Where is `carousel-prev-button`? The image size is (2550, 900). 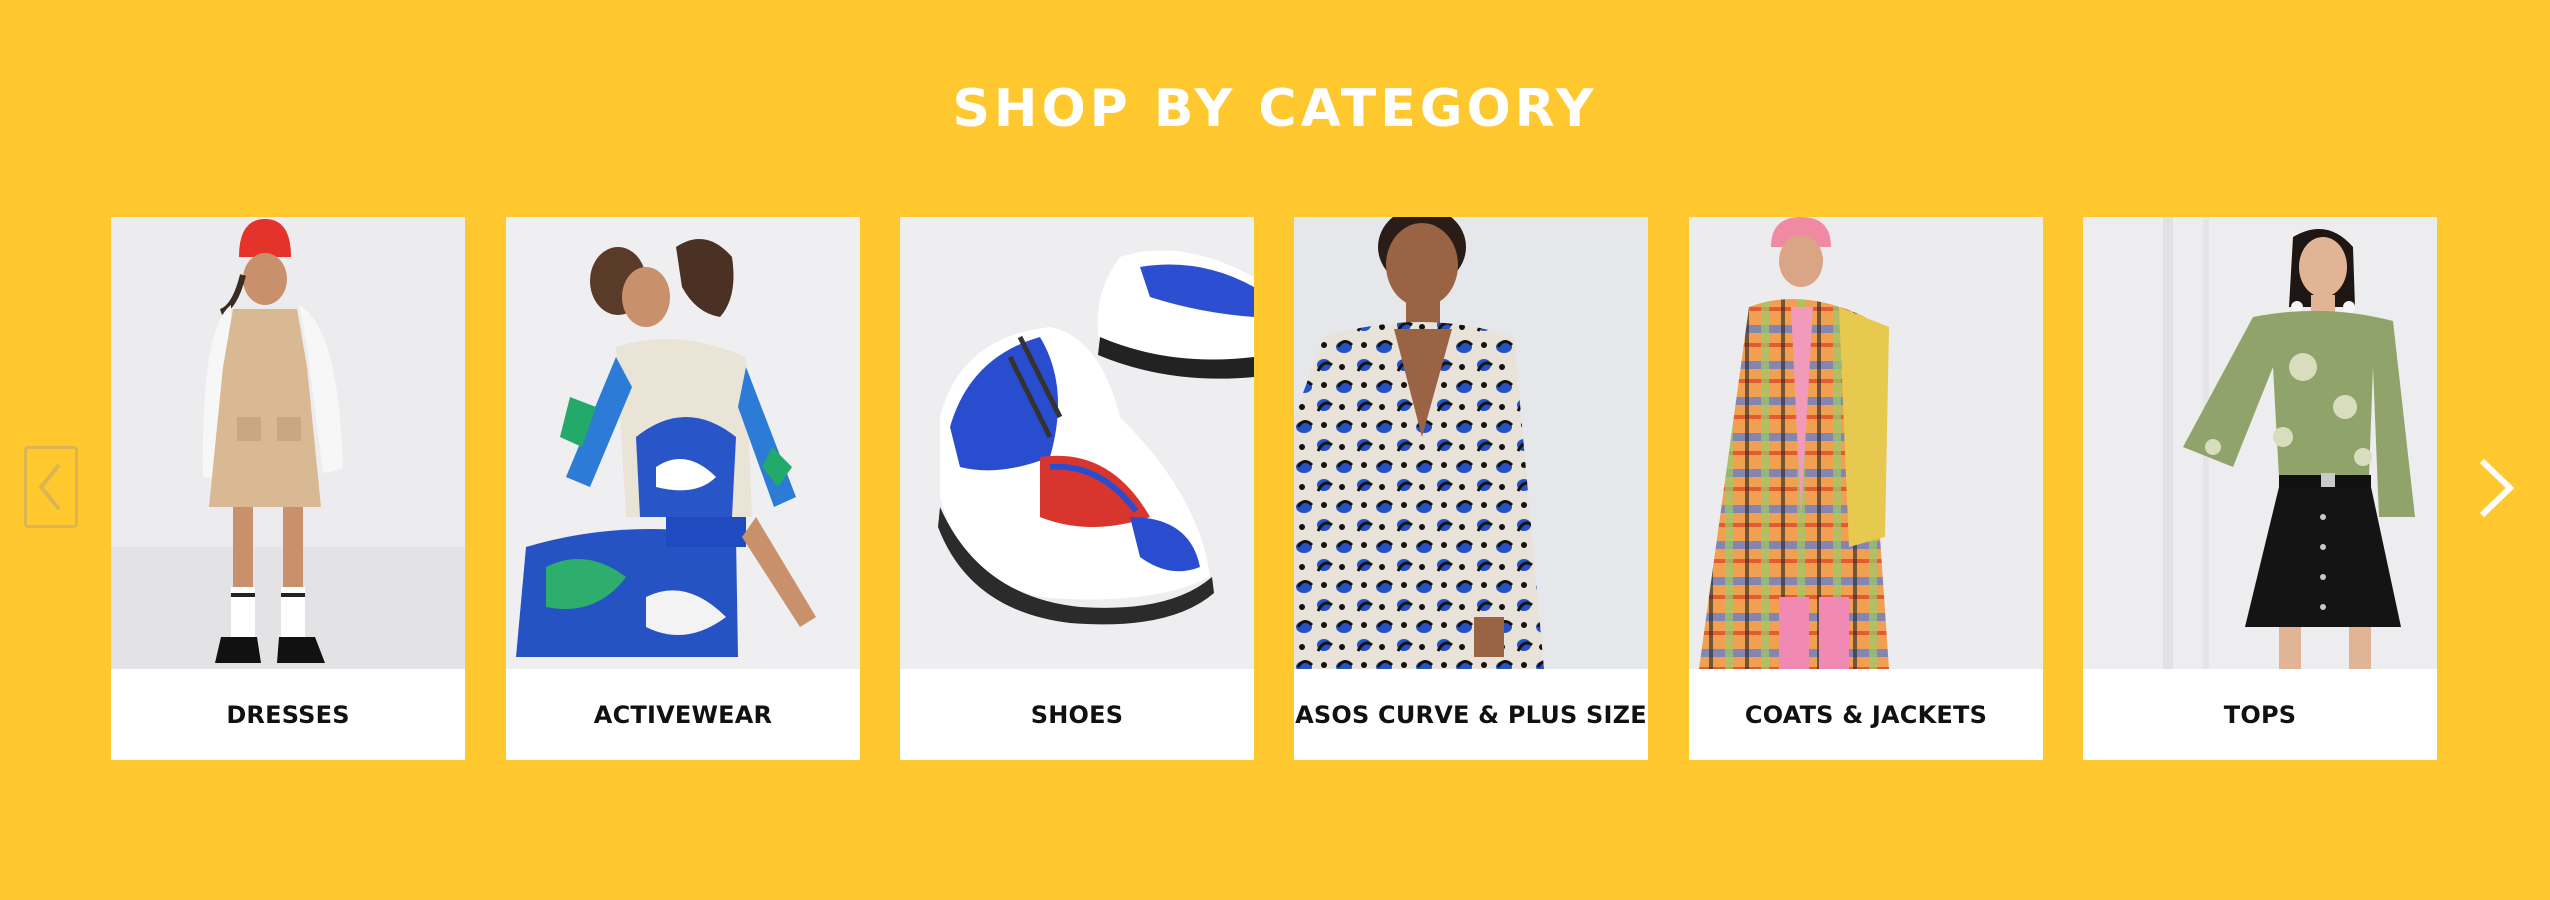
carousel-prev-button is located at coordinates (51, 487).